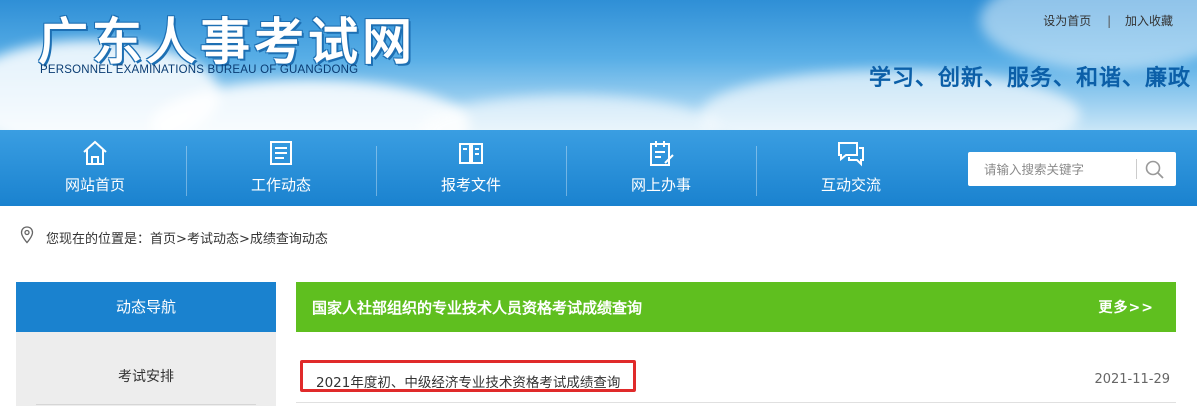  I want to click on sidebar-item-exam-schedule: 考试安排, so click(146, 369).